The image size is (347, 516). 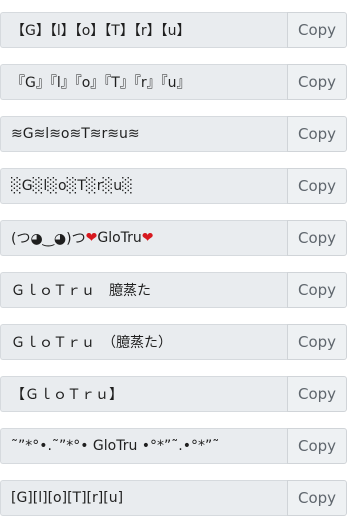 I want to click on styled-text: [G][l][o][T][r][u], so click(x=143, y=498).